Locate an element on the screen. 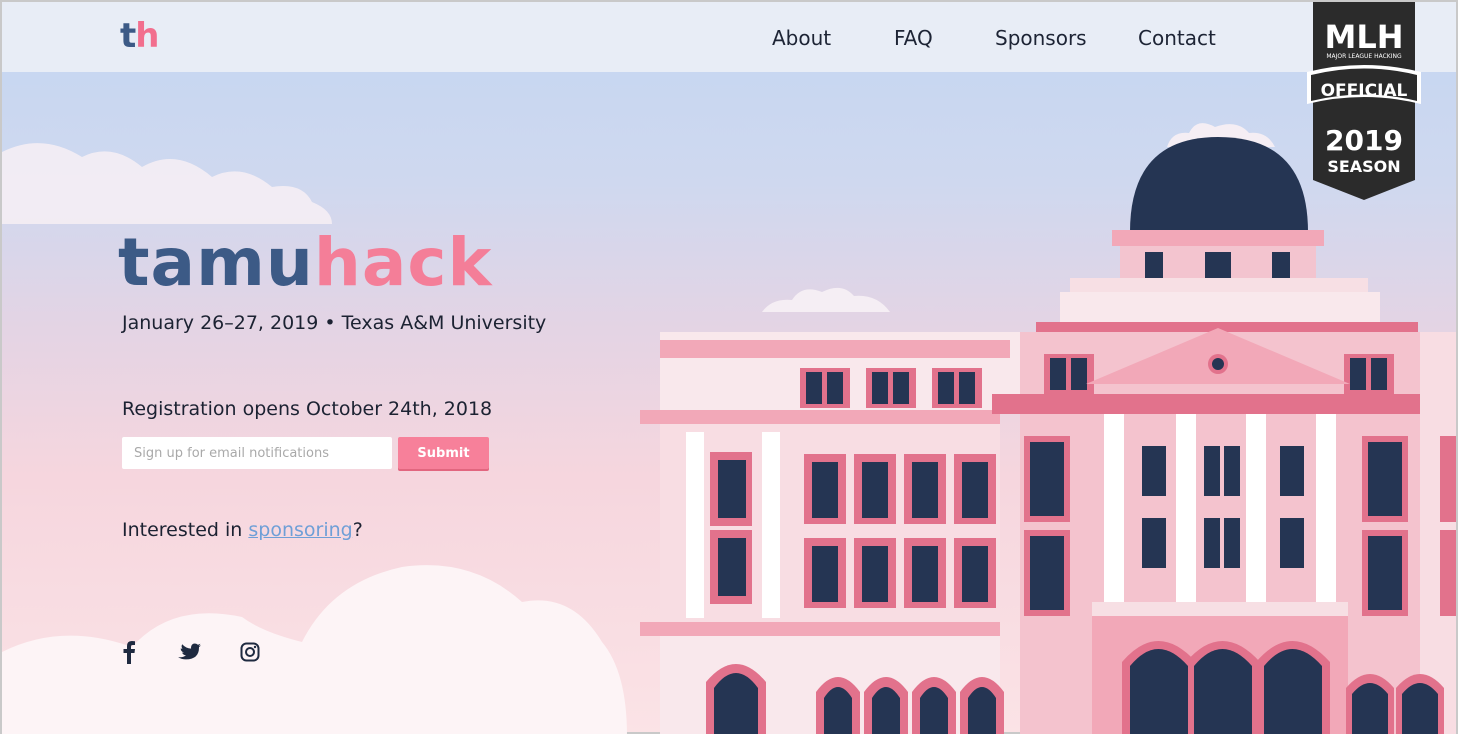 The image size is (1458, 734). nav-sponsors: Sponsors is located at coordinates (1041, 38).